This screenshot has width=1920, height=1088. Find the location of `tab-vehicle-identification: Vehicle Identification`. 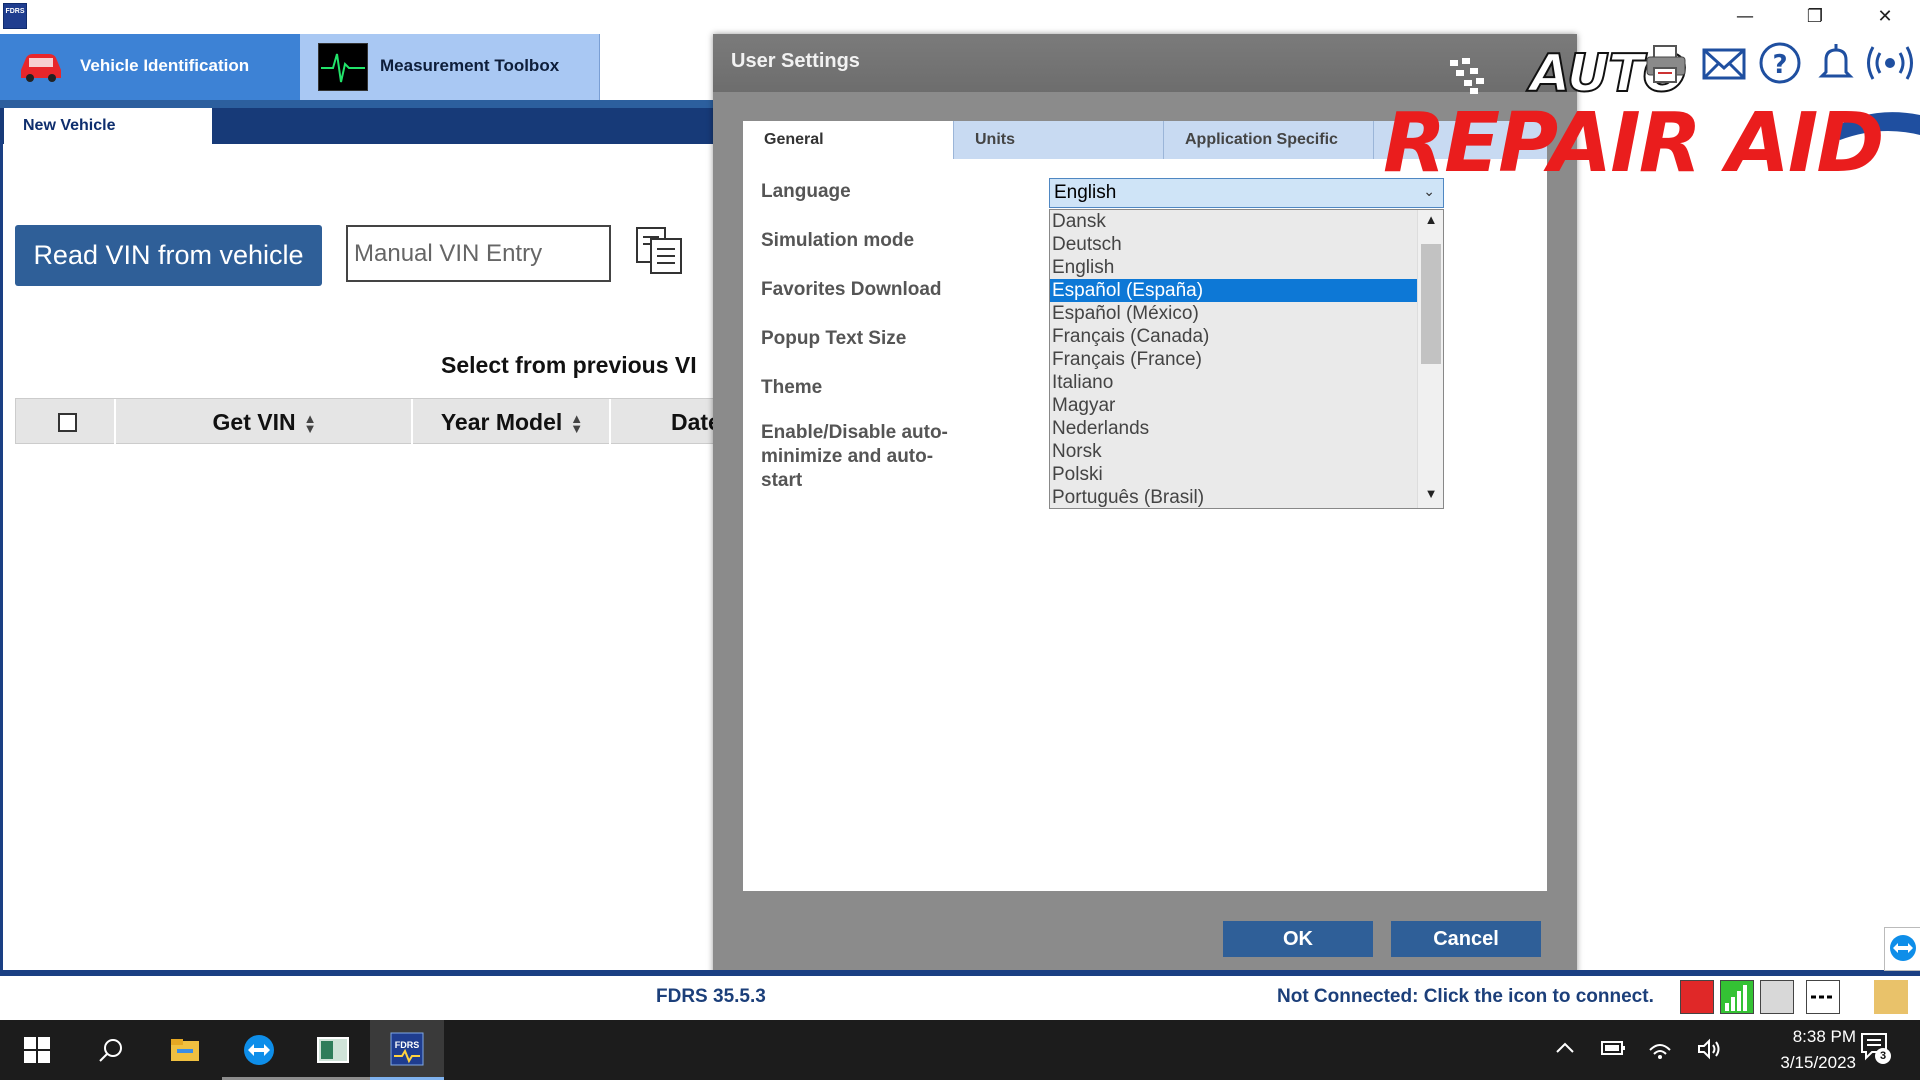

tab-vehicle-identification: Vehicle Identification is located at coordinates (150, 67).